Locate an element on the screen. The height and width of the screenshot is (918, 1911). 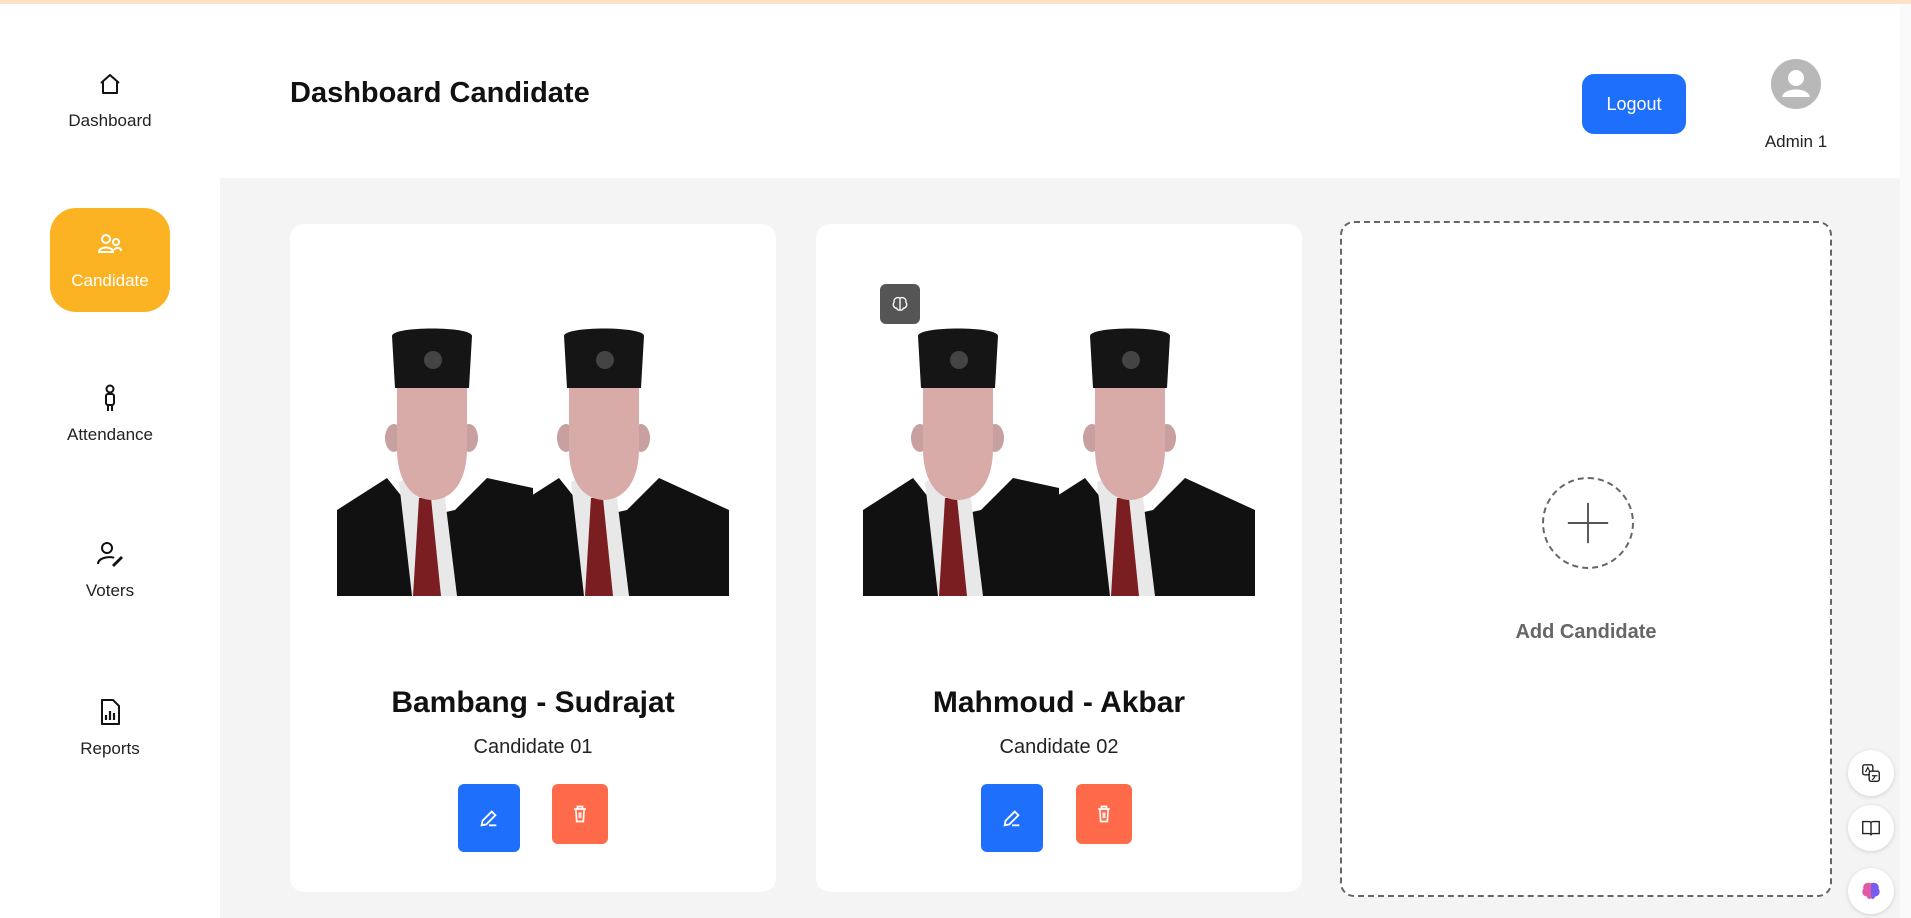
book-icon is located at coordinates (1871, 828).